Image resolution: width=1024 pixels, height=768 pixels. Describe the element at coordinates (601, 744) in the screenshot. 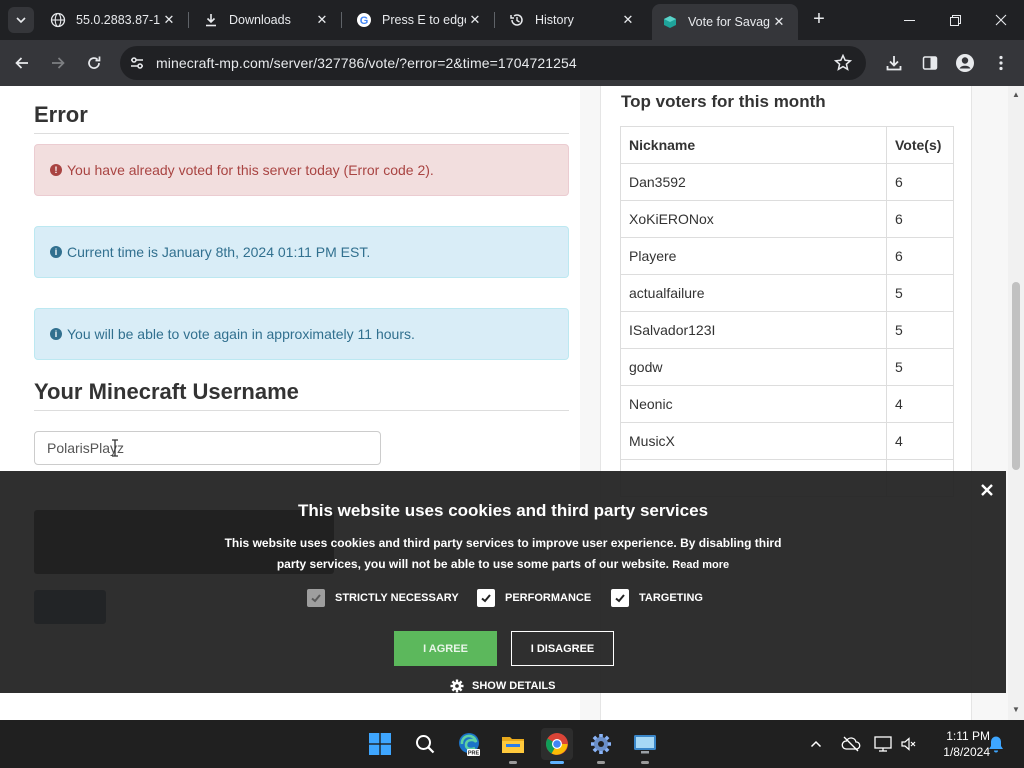

I see `taskbar-settings` at that location.